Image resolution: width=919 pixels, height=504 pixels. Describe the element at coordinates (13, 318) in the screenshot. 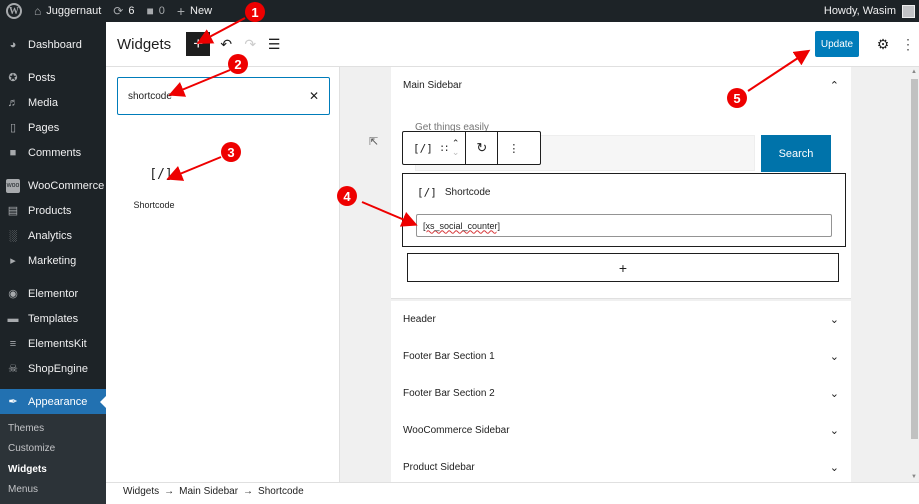

I see `folder-icon: ▬` at that location.